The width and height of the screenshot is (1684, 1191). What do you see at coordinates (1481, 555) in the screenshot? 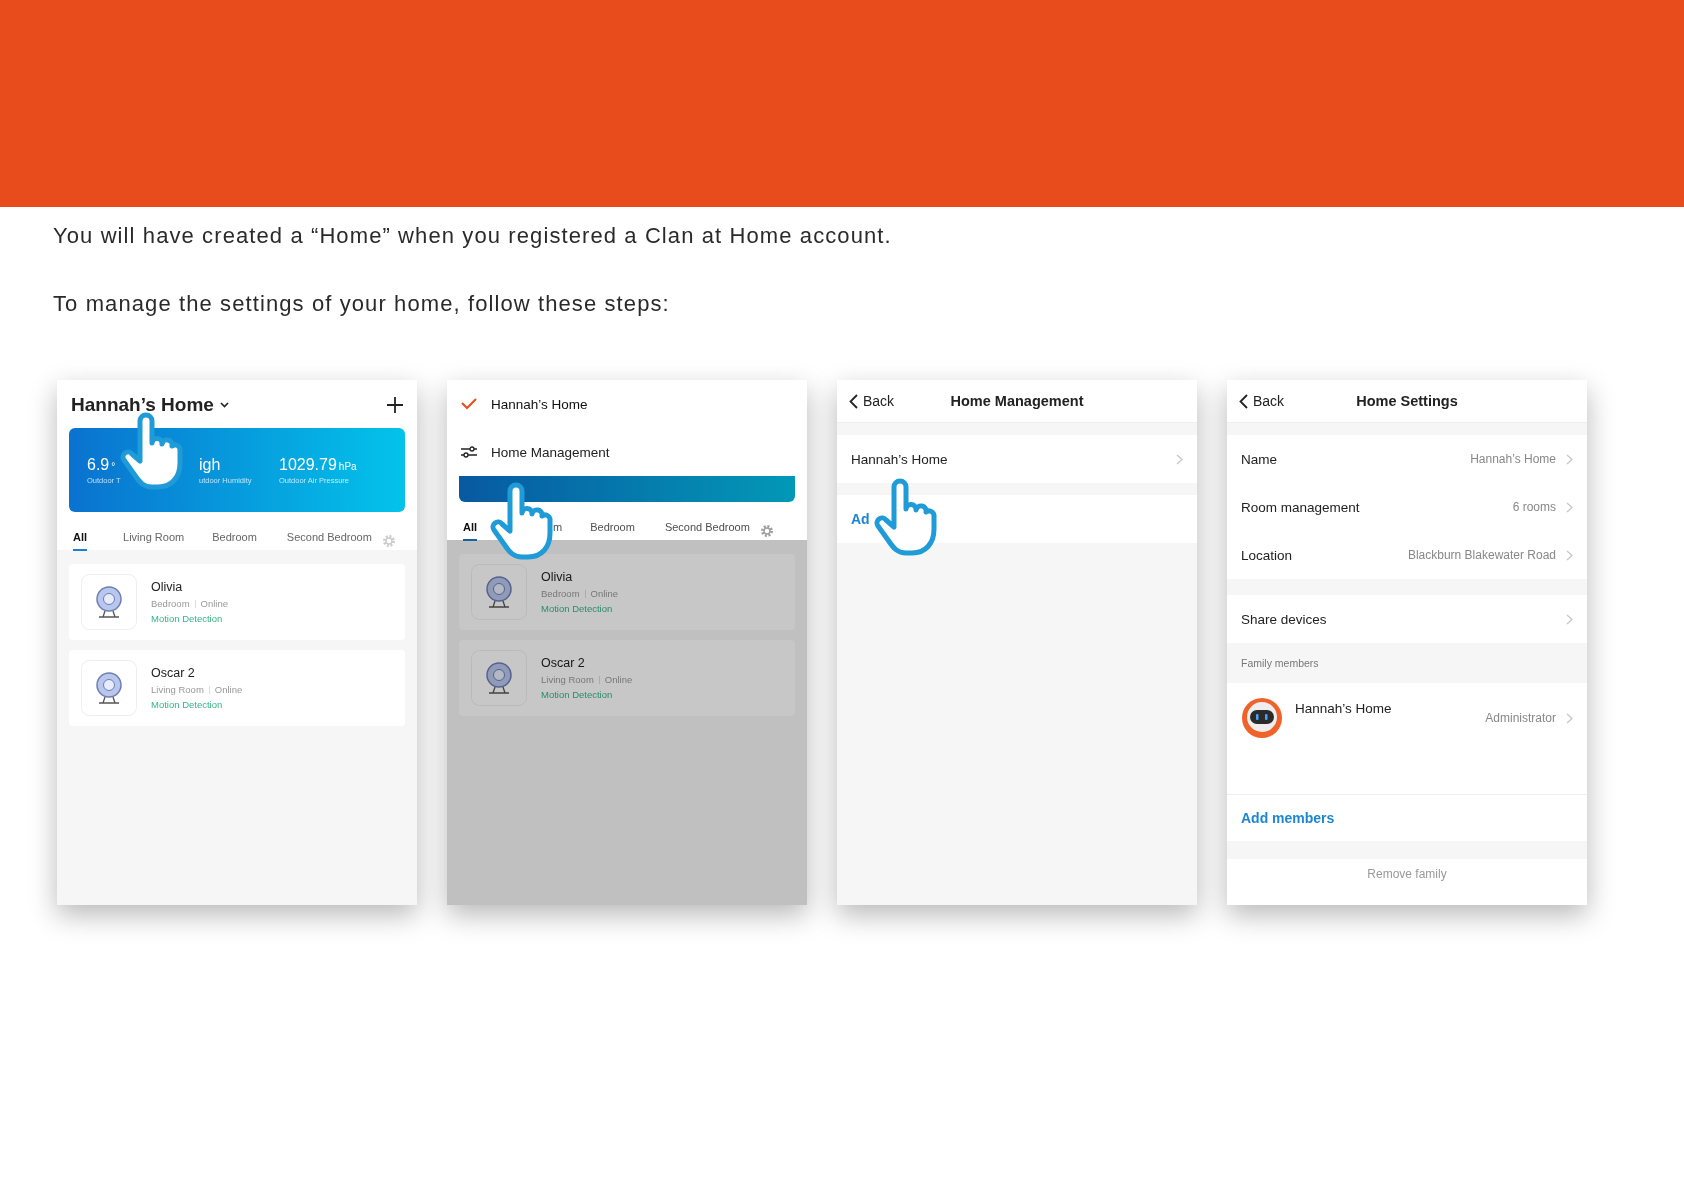
I see `row-value: Blackburn Blakewater Road` at bounding box center [1481, 555].